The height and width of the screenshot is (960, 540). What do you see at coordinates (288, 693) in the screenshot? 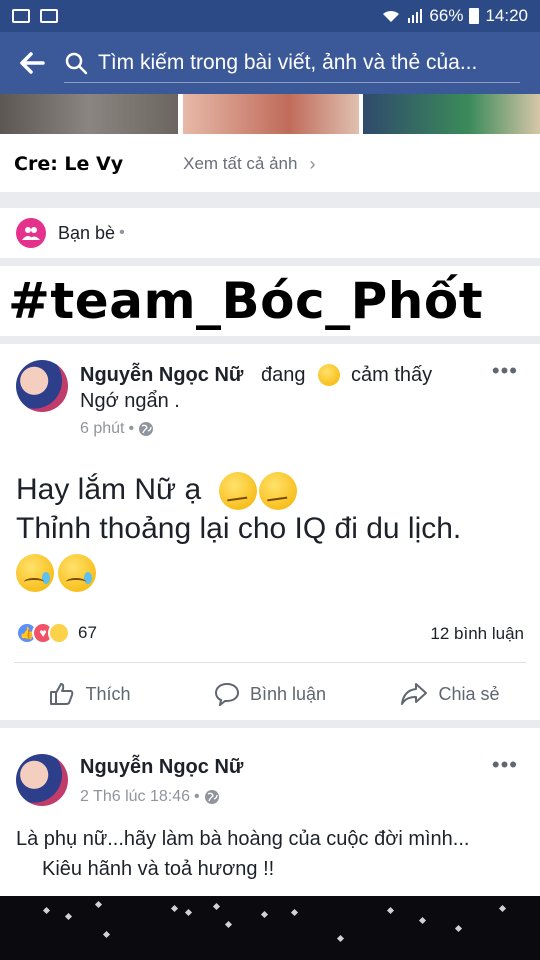
I see `comment-label: Bình luận` at bounding box center [288, 693].